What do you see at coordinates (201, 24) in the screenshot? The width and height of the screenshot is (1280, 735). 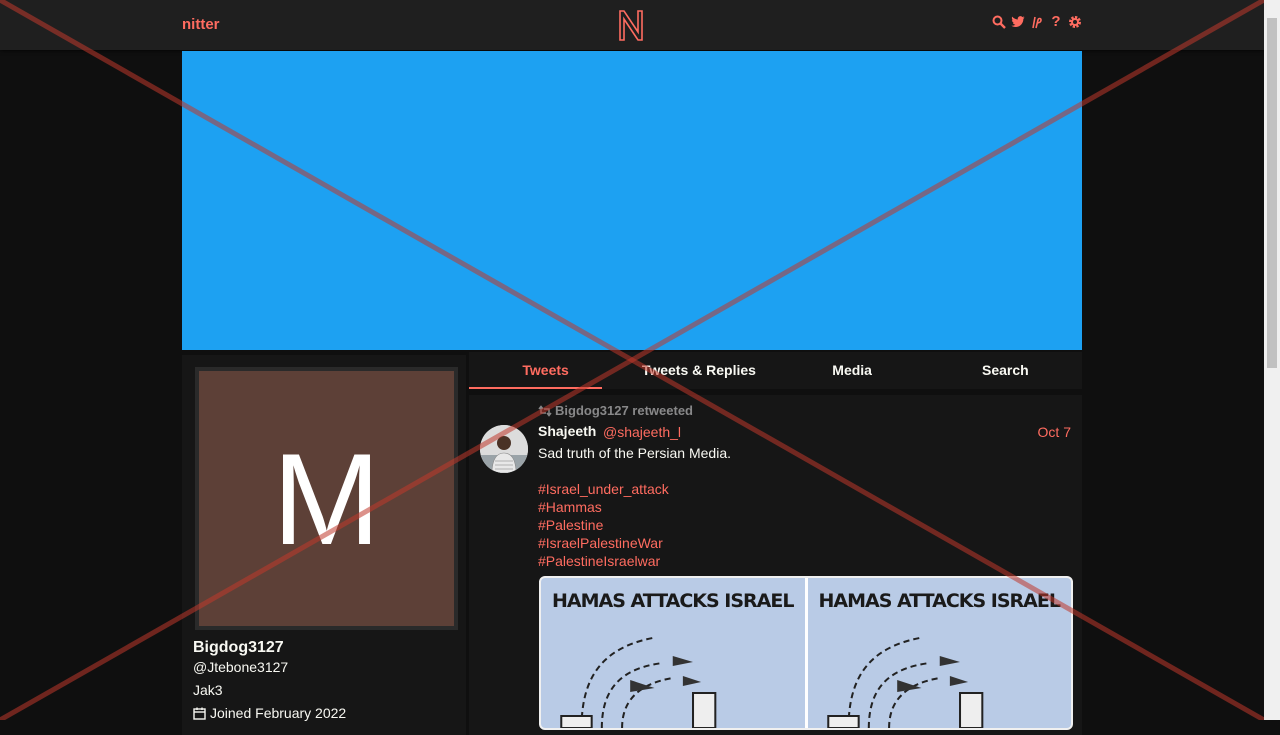 I see `nav-brand-link: nitter` at bounding box center [201, 24].